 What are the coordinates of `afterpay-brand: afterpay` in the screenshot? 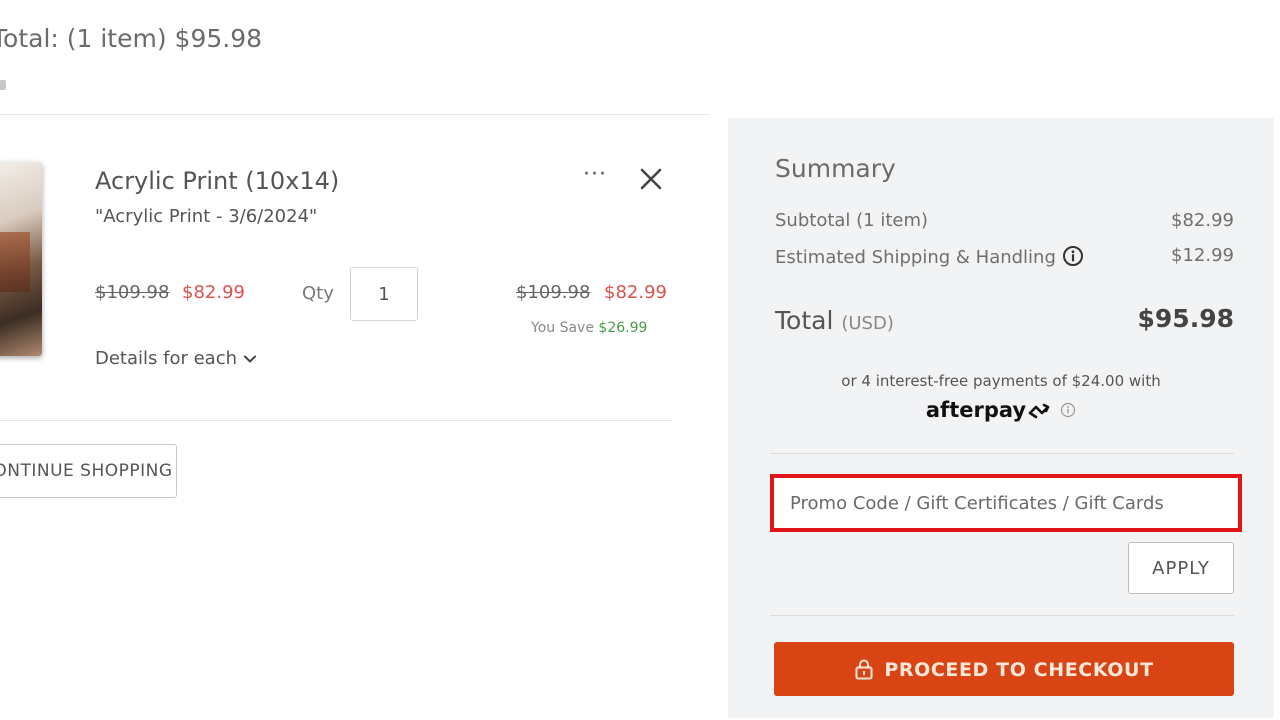 It's located at (976, 410).